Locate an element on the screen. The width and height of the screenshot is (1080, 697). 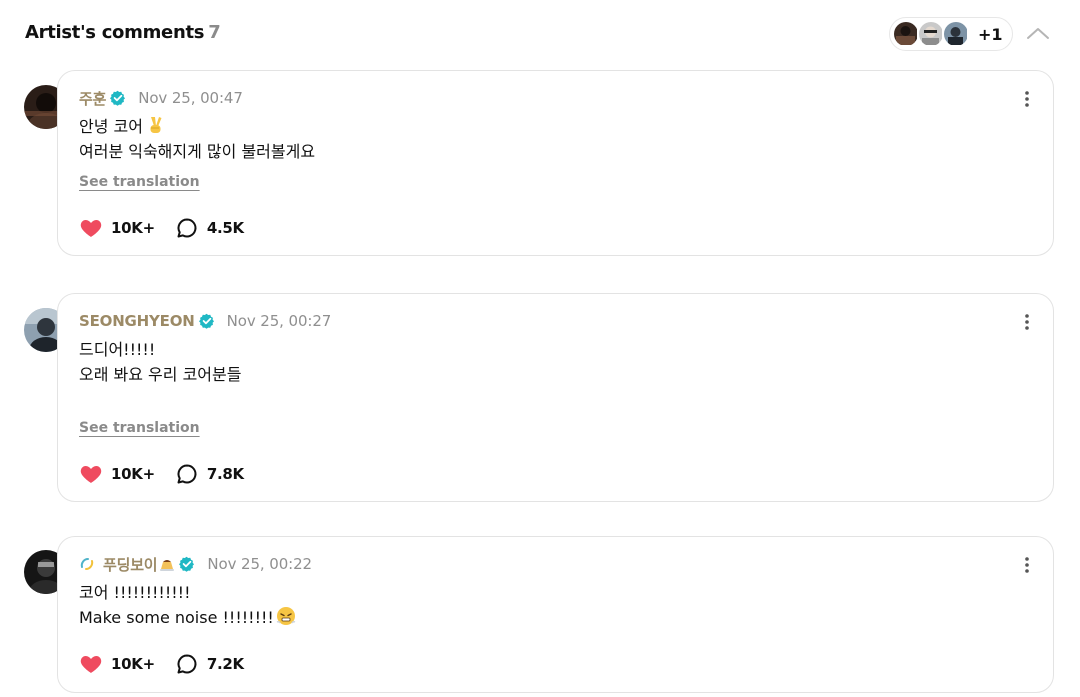
comment-meta: 주훈 Nov 25, 00:47 is located at coordinates (161, 98).